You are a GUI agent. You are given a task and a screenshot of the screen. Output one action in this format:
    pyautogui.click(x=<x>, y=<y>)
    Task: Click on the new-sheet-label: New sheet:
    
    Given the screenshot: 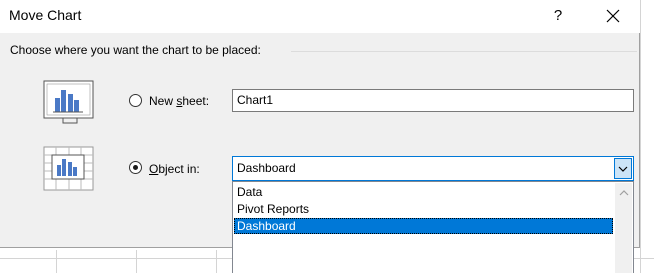 What is the action you would take?
    pyautogui.click(x=179, y=101)
    